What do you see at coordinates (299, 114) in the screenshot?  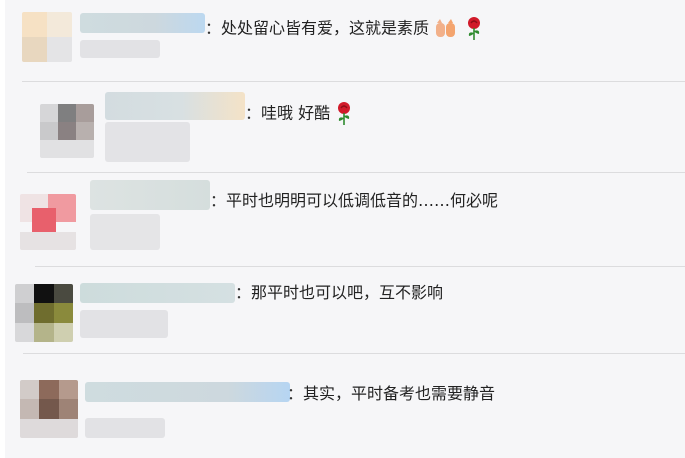 I see `comment-text: ：哇哦 好酷` at bounding box center [299, 114].